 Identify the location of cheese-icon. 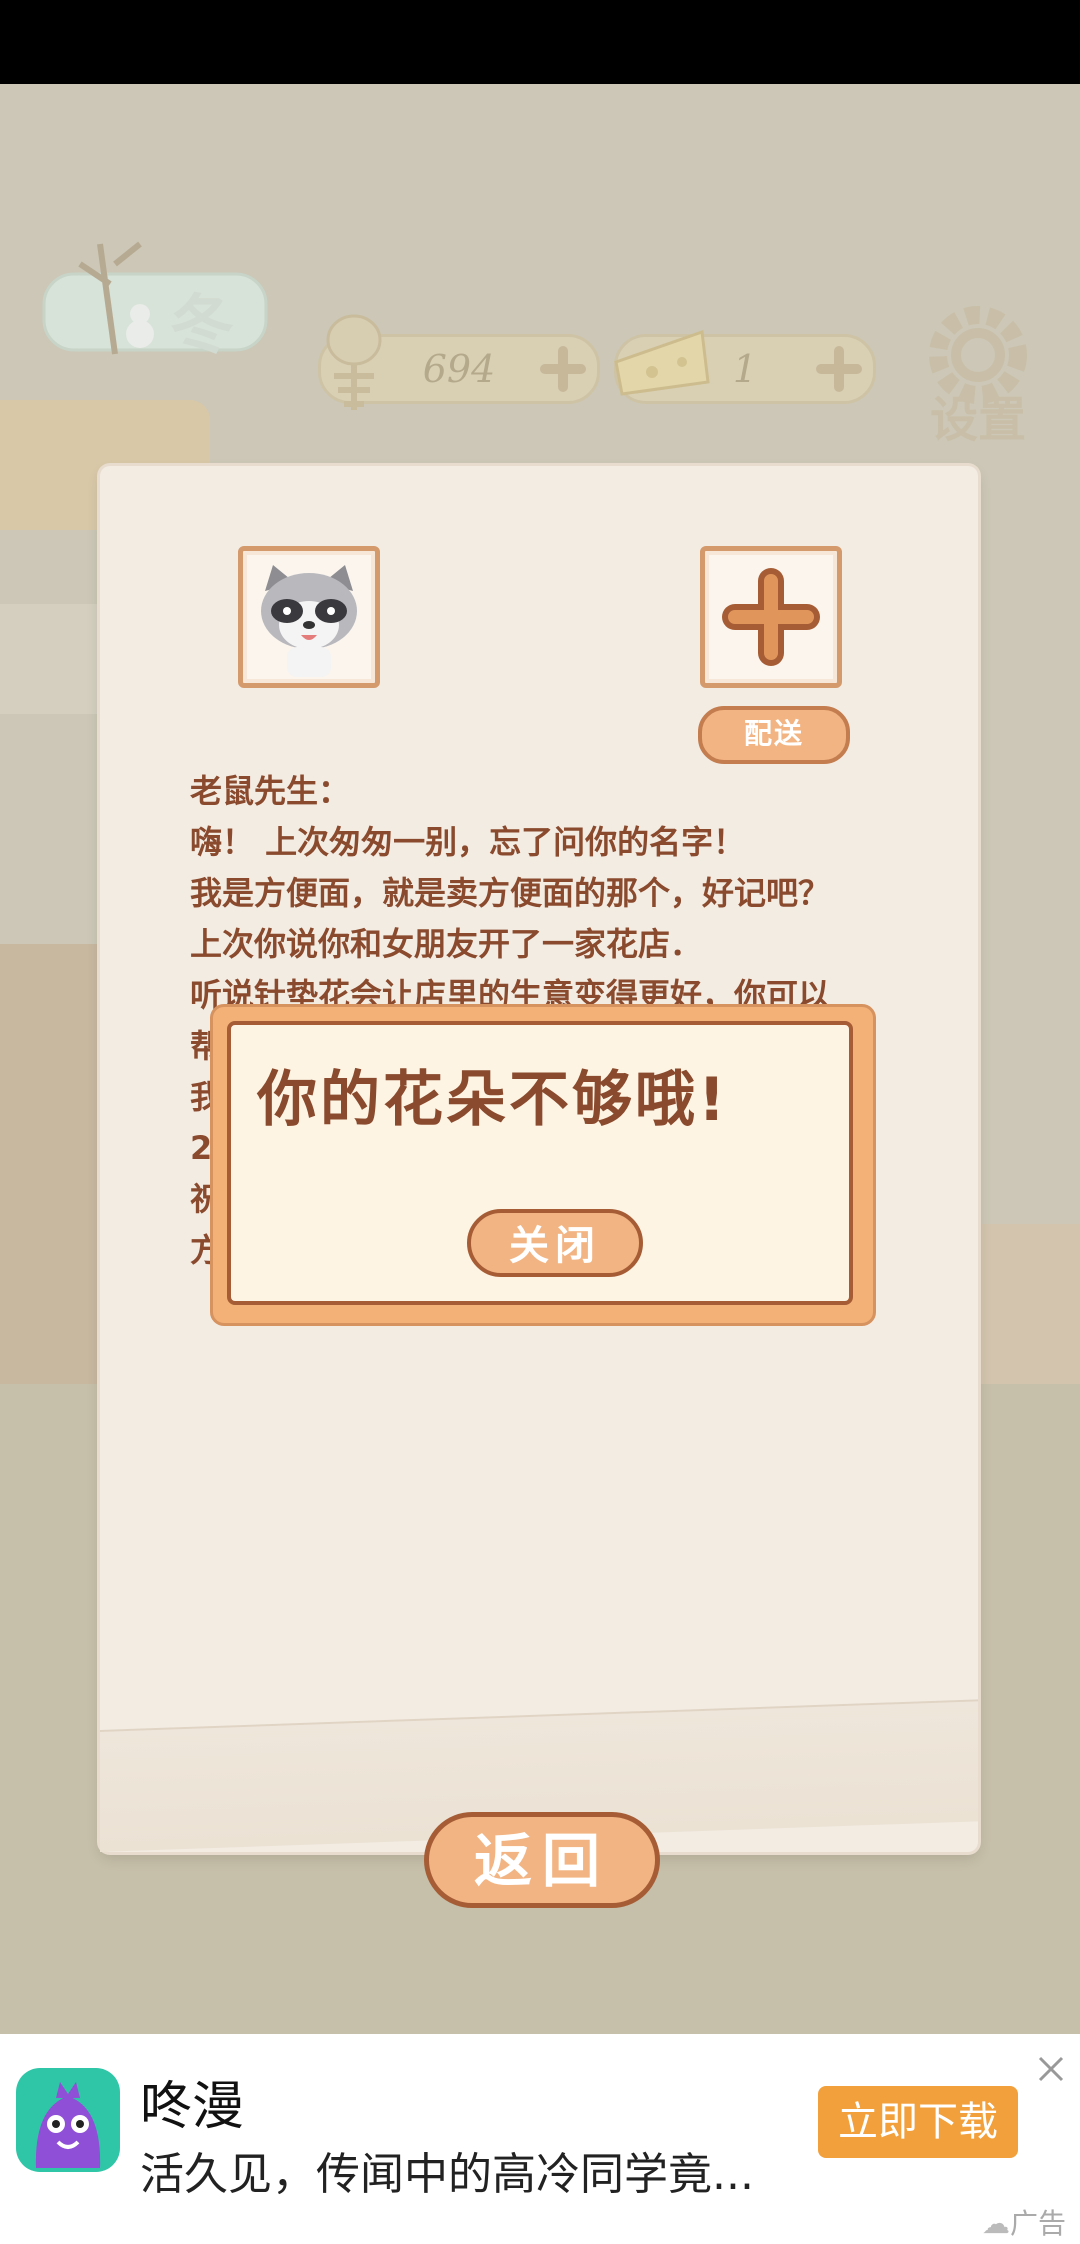
(662, 362).